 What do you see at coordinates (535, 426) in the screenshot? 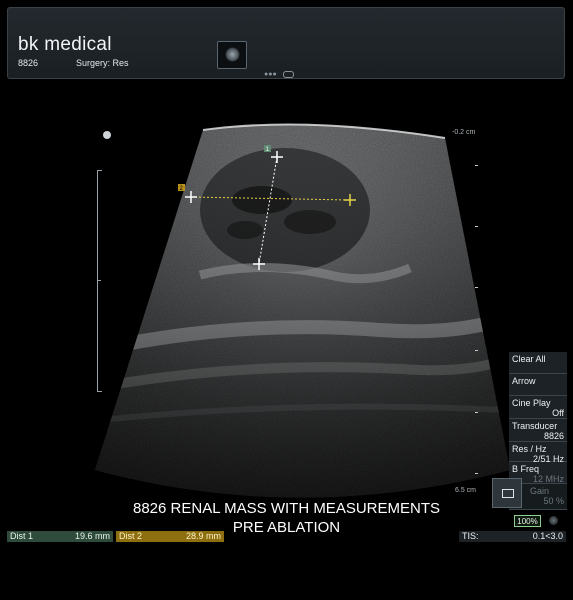
I see `menu-transducer-label: Transducer` at bounding box center [535, 426].